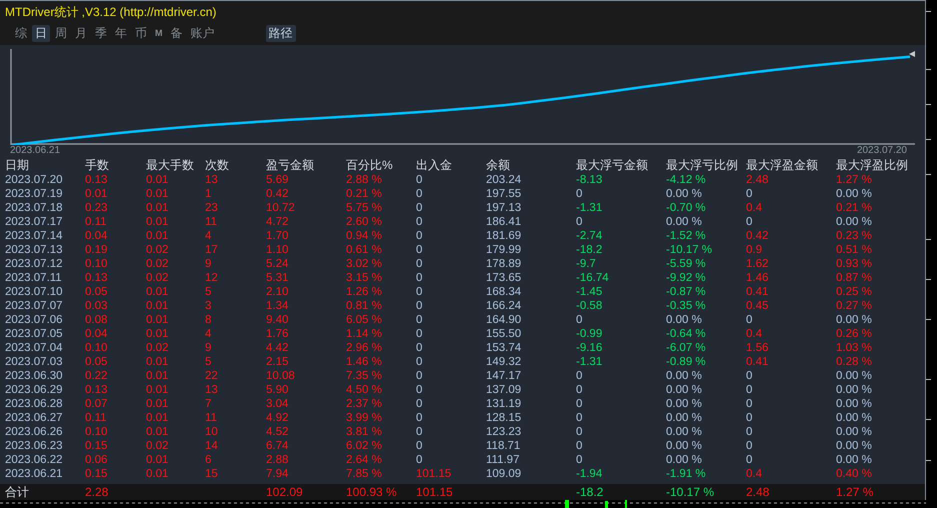  What do you see at coordinates (96, 320) in the screenshot?
I see `table-cell-text: 0.08` at bounding box center [96, 320].